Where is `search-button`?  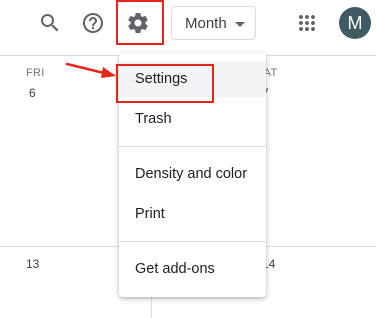
search-button is located at coordinates (50, 23).